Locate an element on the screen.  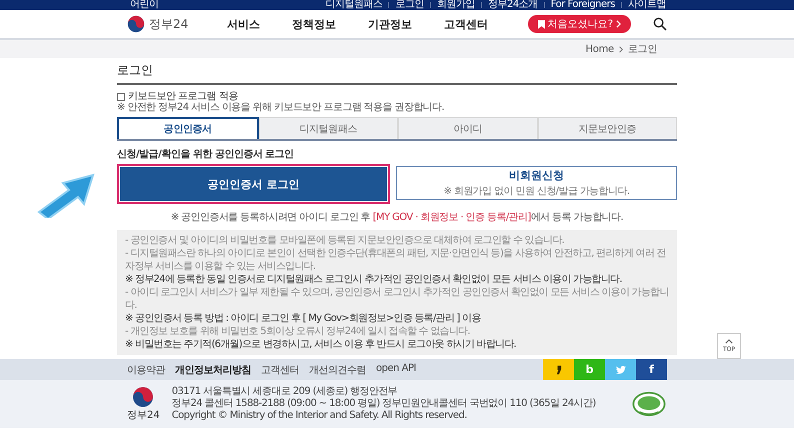
info-text: ※ 비밀번호는 주기적(6개월)으로 변경하시고, 서비스 이용 후 반드시 로그아웃 하시기 바랍니다. is located at coordinates (321, 344).